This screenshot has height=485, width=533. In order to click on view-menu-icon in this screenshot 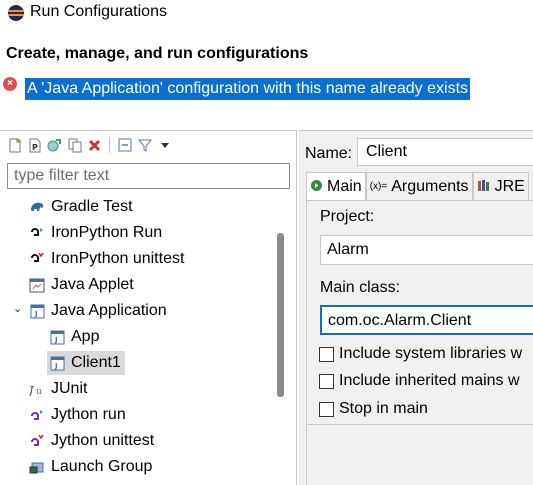, I will do `click(164, 145)`.